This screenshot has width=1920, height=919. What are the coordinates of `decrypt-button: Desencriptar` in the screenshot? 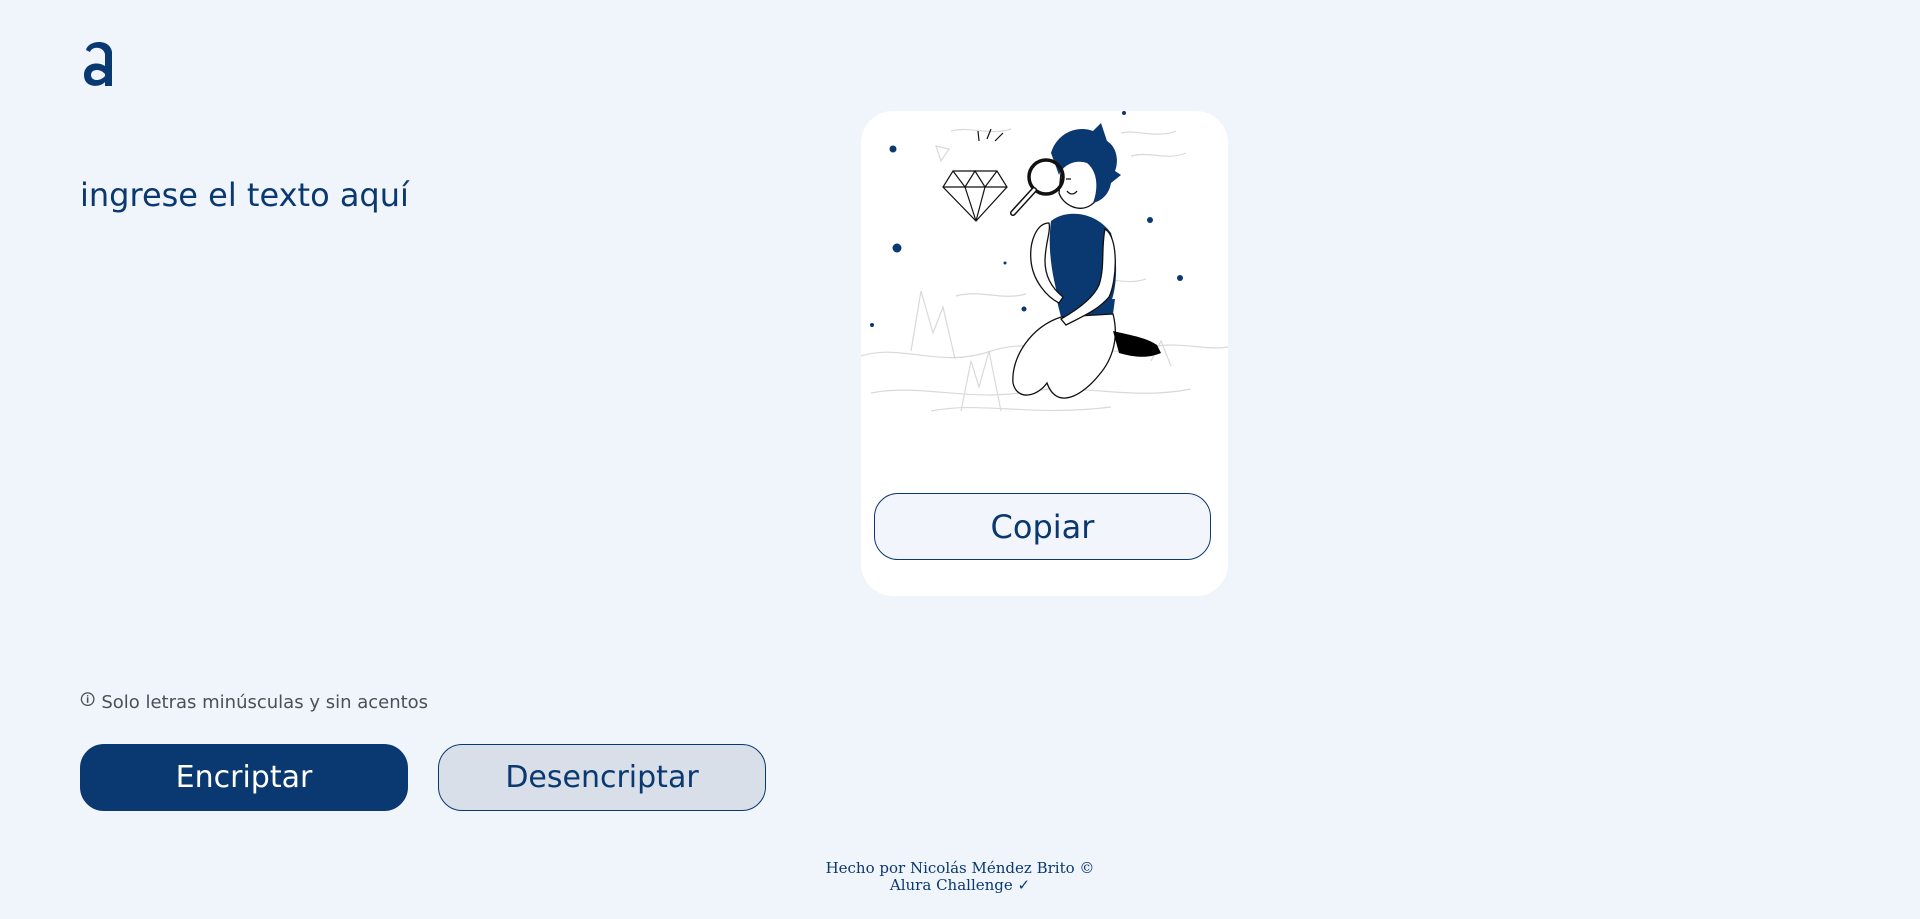 It's located at (602, 777).